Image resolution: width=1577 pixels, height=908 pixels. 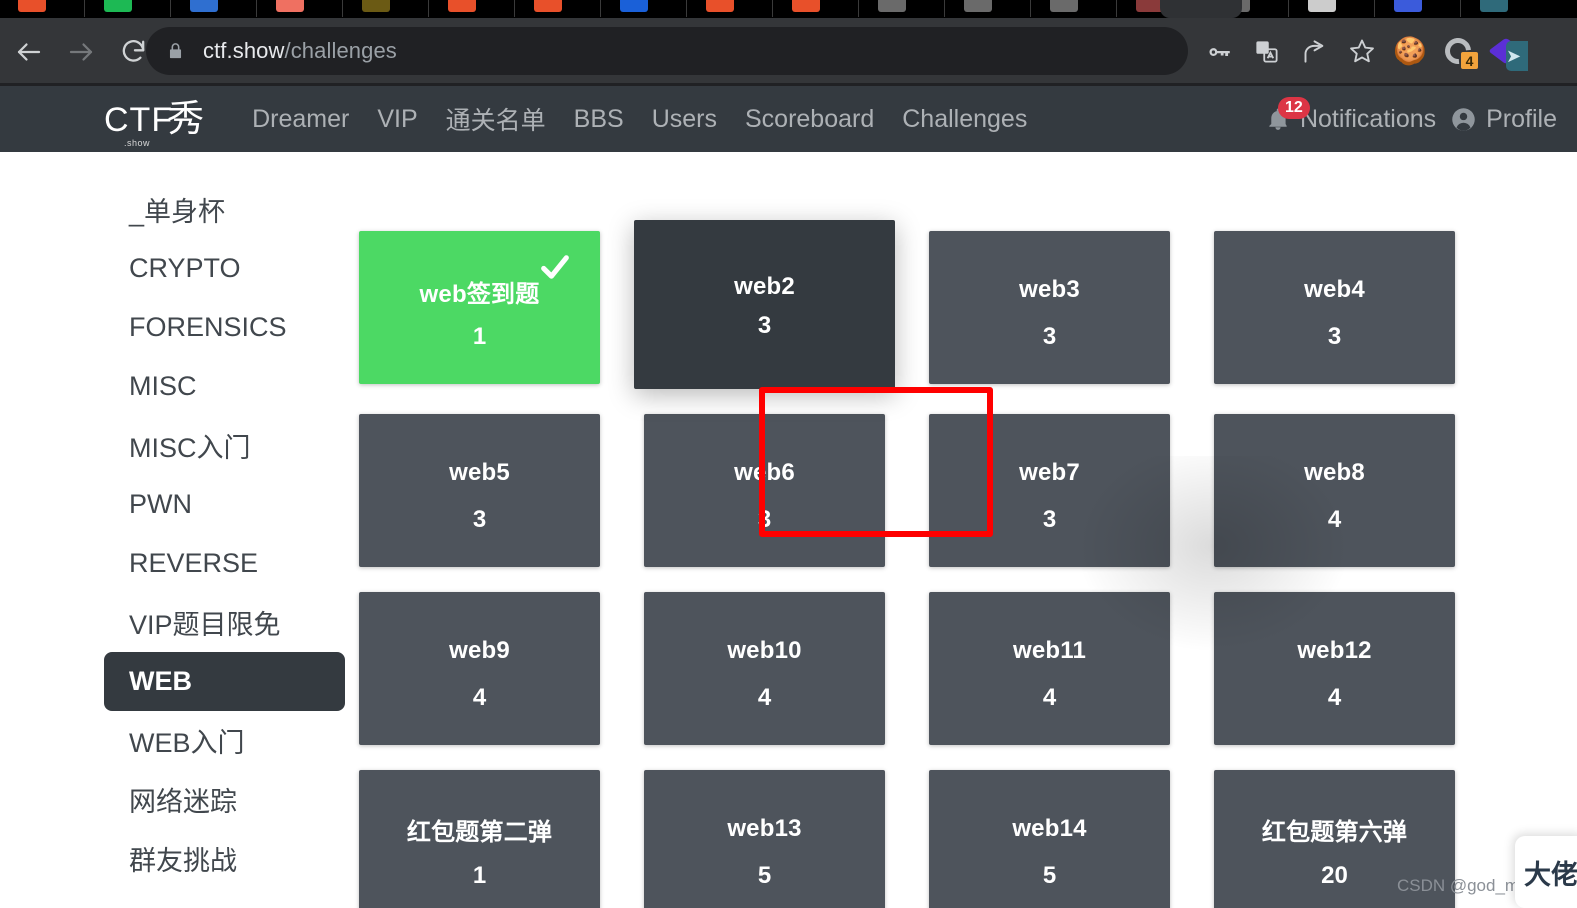 What do you see at coordinates (1334, 289) in the screenshot?
I see `challenge-title: web4` at bounding box center [1334, 289].